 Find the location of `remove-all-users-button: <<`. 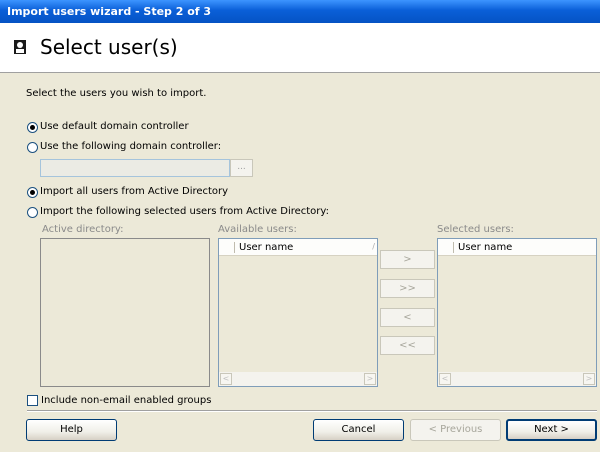

remove-all-users-button: << is located at coordinates (407, 345).